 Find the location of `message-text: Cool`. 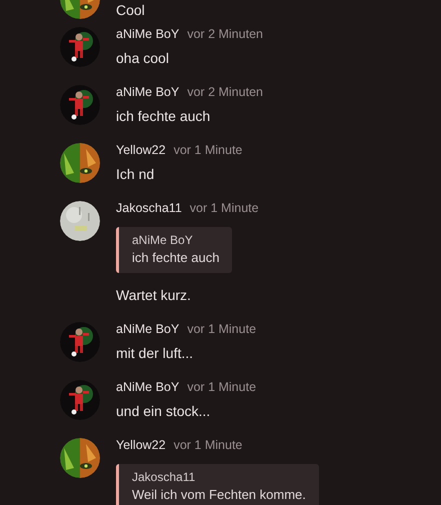

message-text: Cool is located at coordinates (130, 10).